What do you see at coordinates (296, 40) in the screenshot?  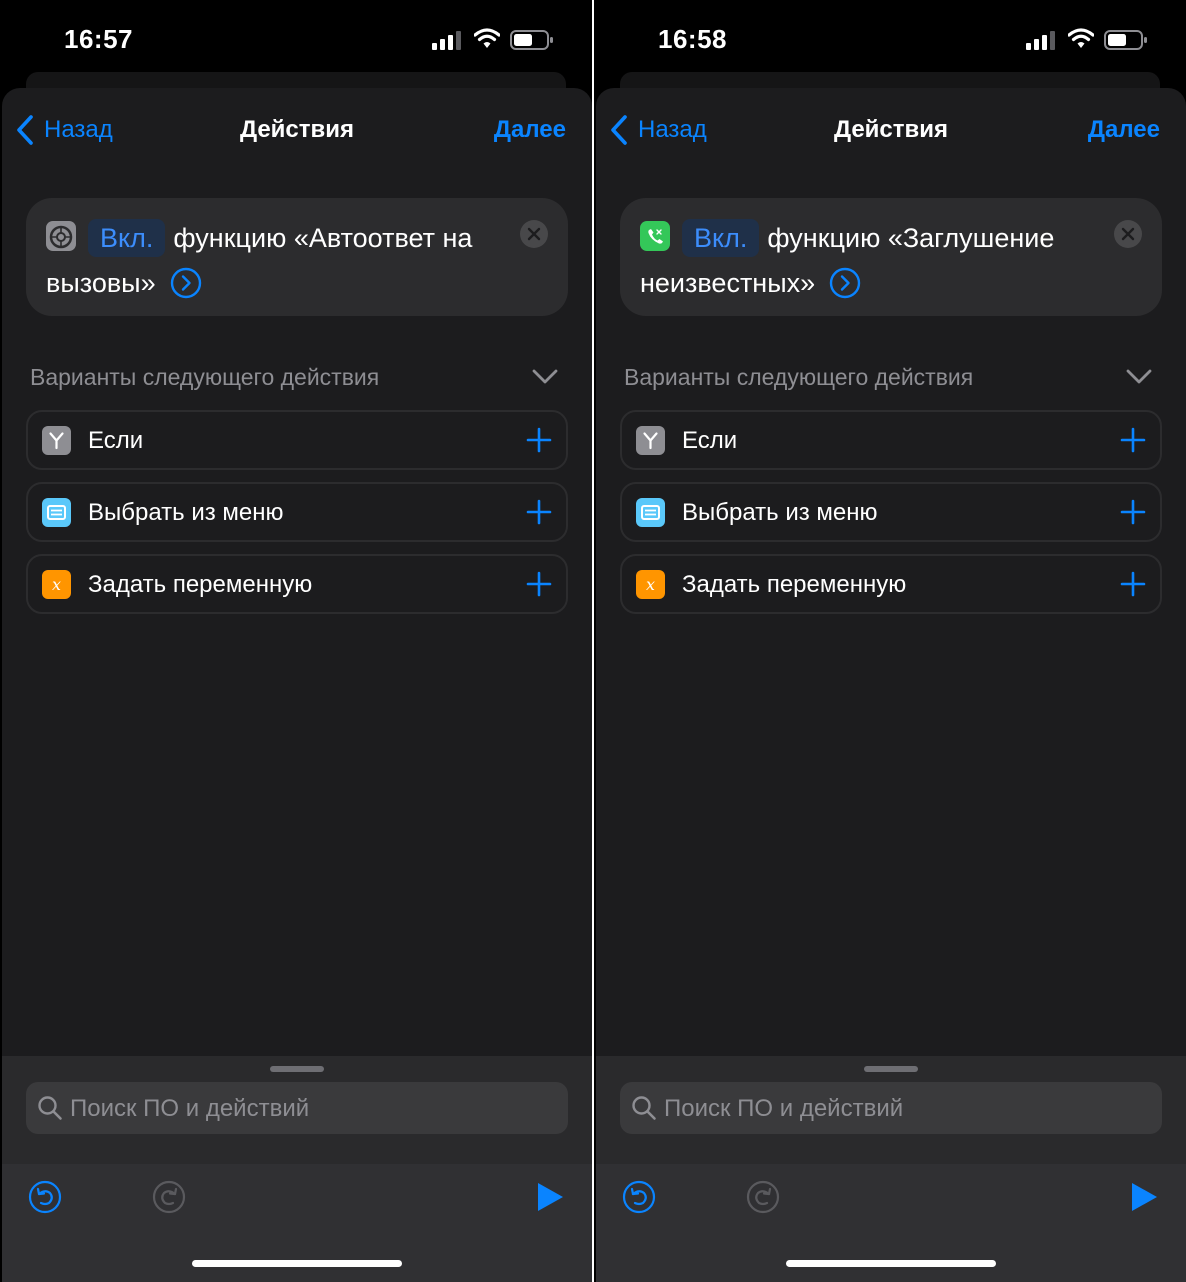 I see `status-bar: 16:57` at bounding box center [296, 40].